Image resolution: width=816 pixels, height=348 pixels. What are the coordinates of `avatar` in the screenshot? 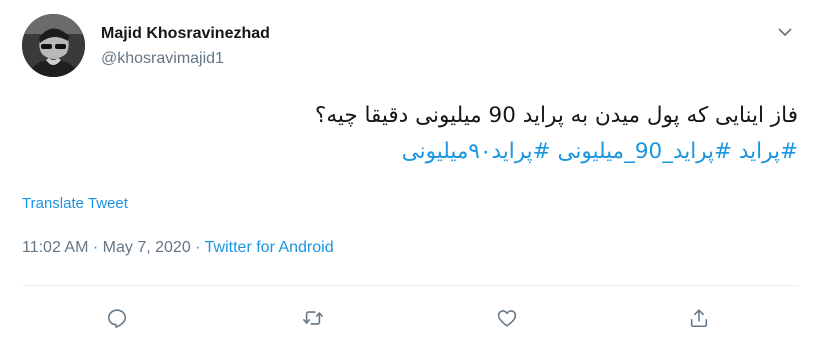 It's located at (53, 45).